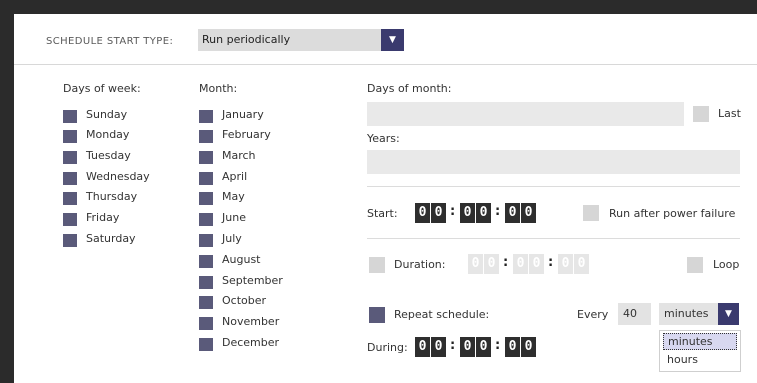 The width and height of the screenshot is (757, 383). I want to click on month-label: February, so click(246, 134).